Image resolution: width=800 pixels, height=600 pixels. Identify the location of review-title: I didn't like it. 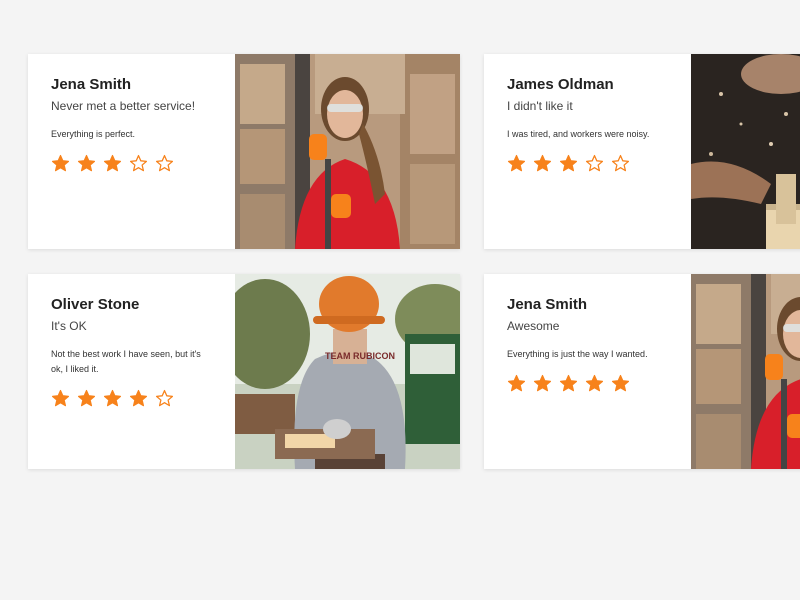
(540, 106).